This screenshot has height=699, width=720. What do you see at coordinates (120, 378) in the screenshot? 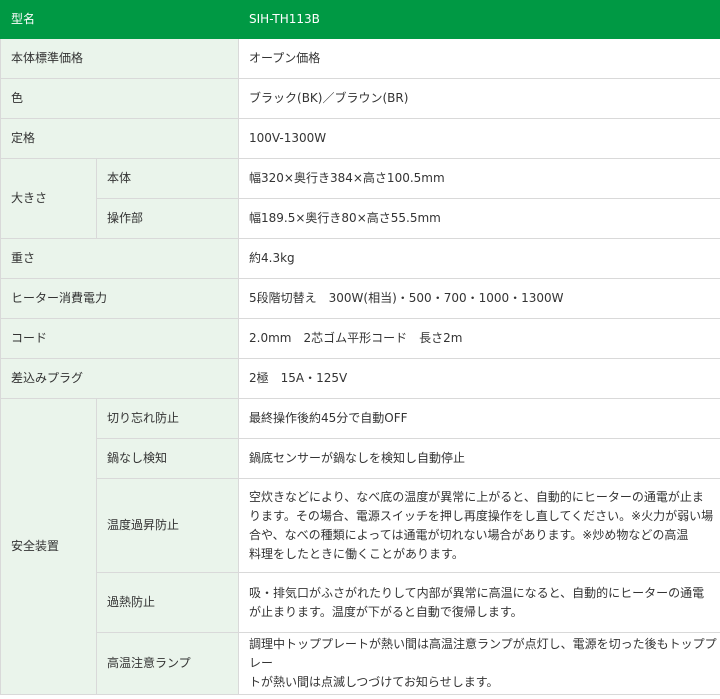
I see `plug-label: 差込みプラグ` at bounding box center [120, 378].